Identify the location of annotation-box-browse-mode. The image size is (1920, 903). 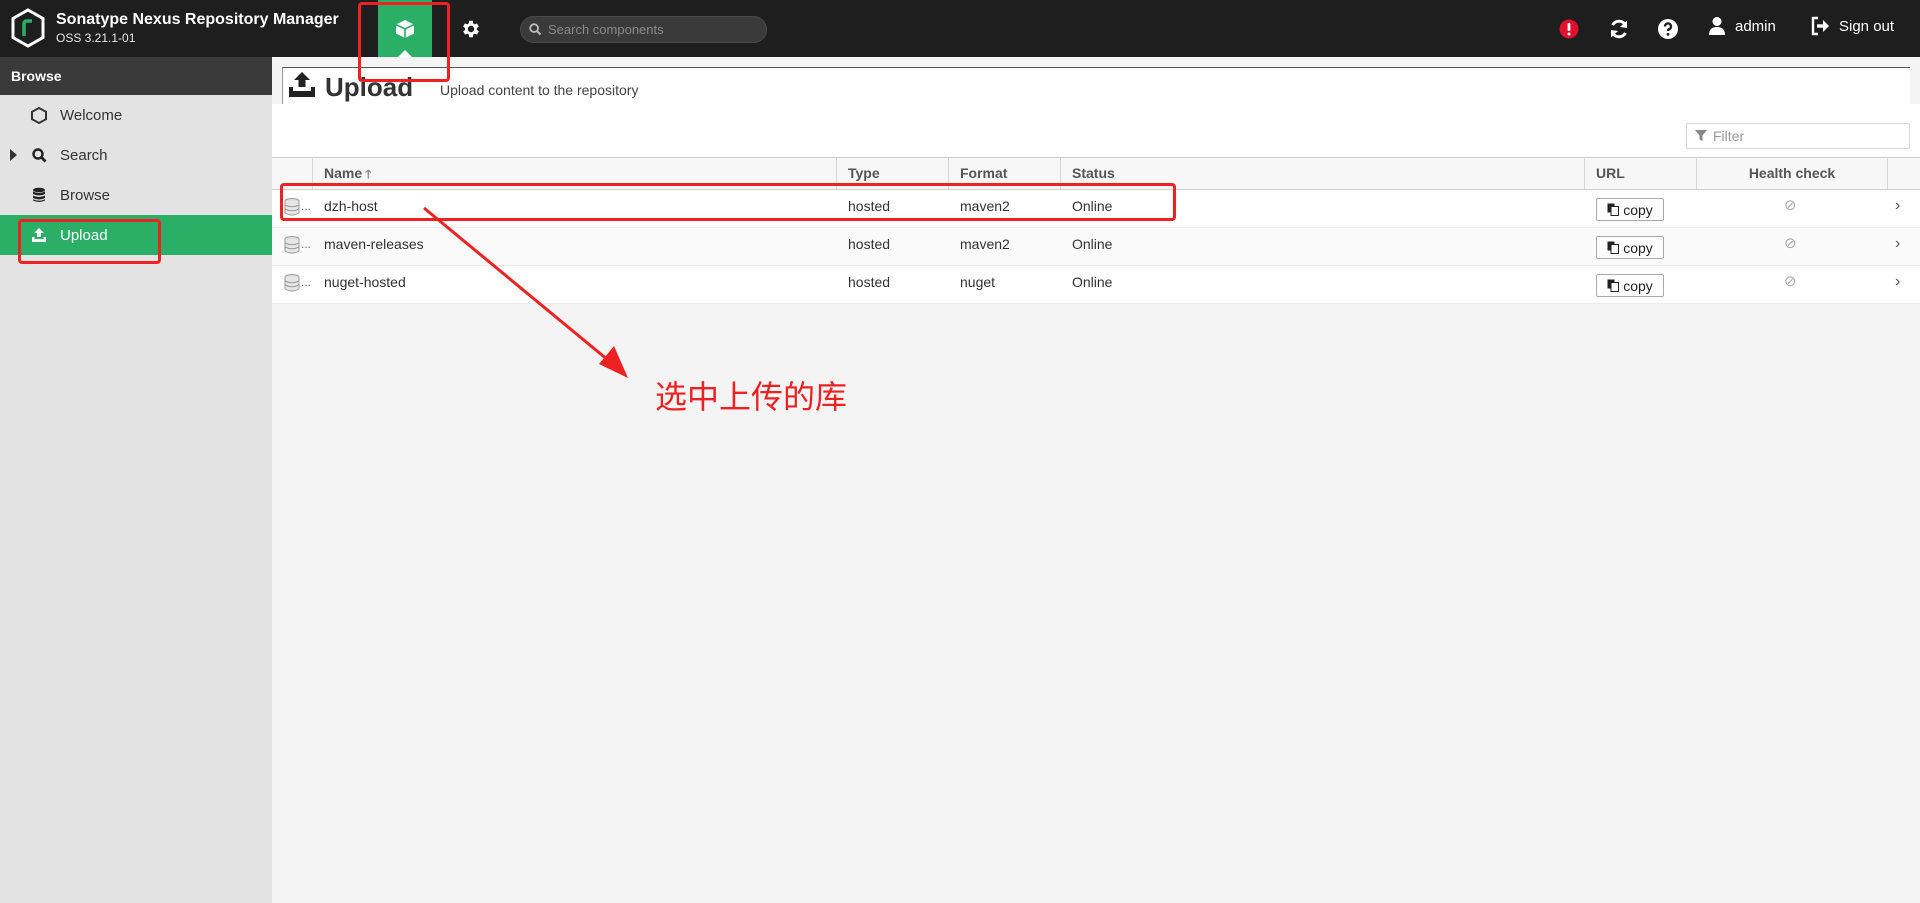
(404, 42).